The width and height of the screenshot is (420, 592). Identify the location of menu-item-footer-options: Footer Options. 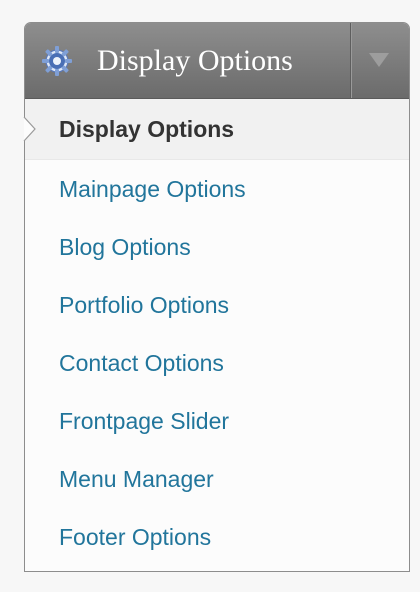
(217, 537).